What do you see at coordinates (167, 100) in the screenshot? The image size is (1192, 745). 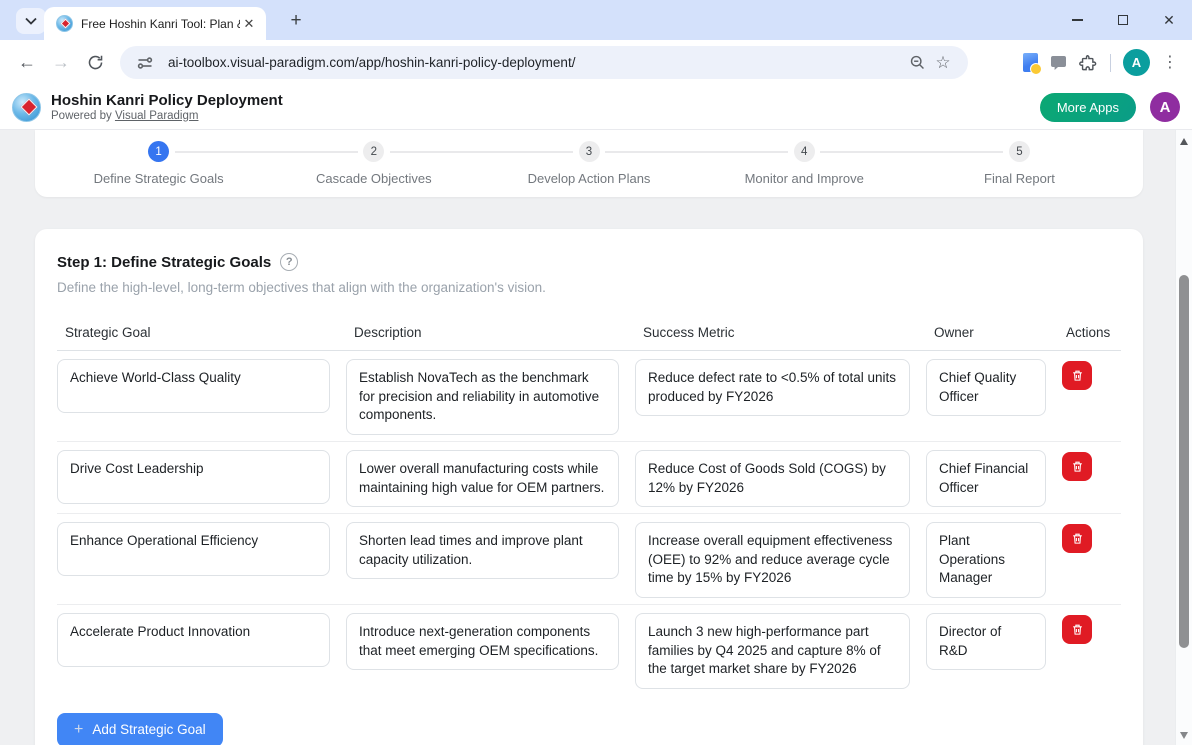 I see `app-title: Hoshin Kanri Policy Deployment` at bounding box center [167, 100].